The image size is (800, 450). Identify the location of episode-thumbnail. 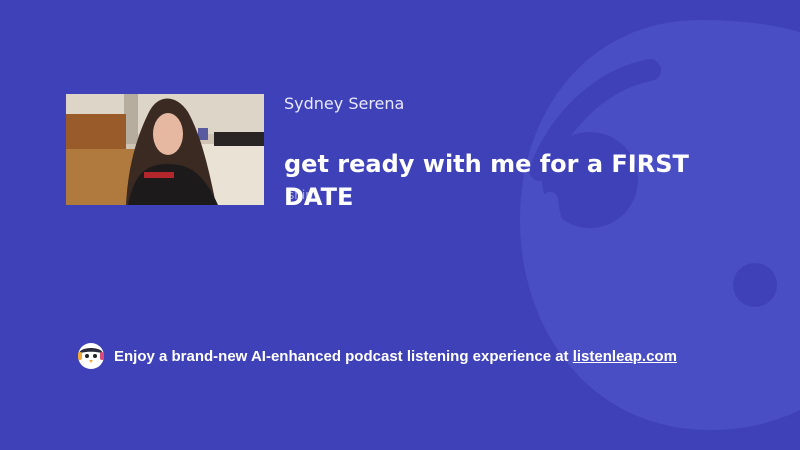
(165, 149).